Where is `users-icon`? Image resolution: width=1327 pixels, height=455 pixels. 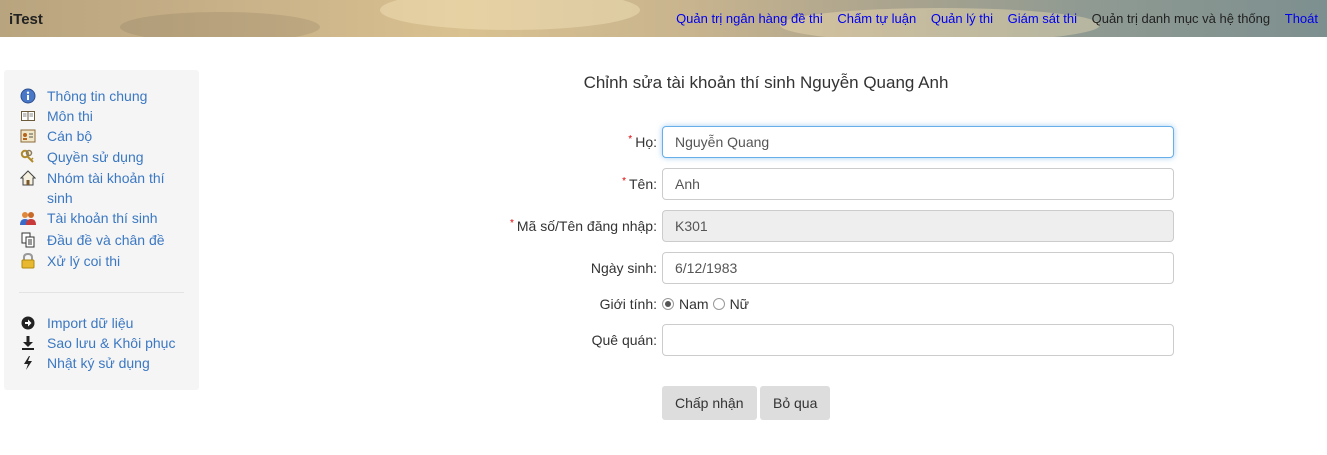 users-icon is located at coordinates (28, 218).